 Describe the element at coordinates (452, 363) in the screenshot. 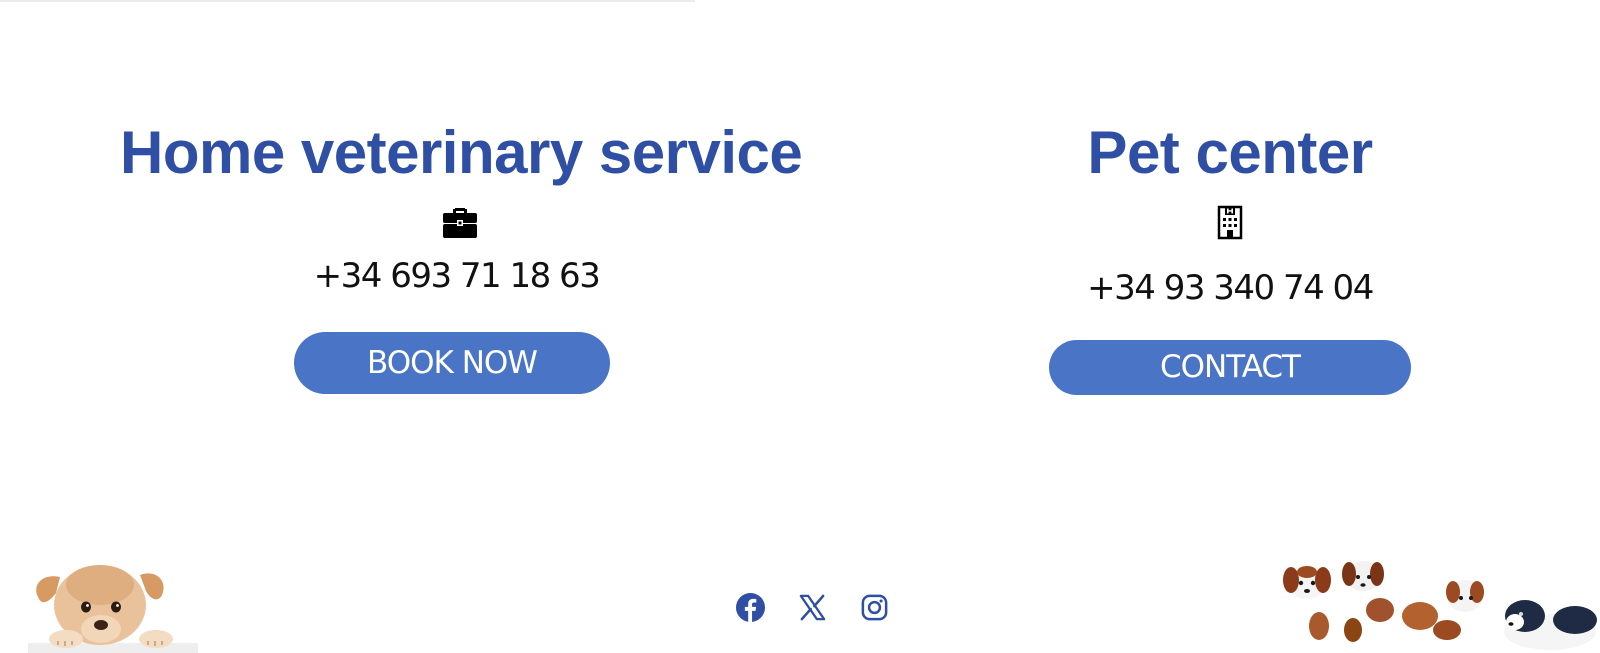

I see `book-now-button: BOOK NOW` at that location.